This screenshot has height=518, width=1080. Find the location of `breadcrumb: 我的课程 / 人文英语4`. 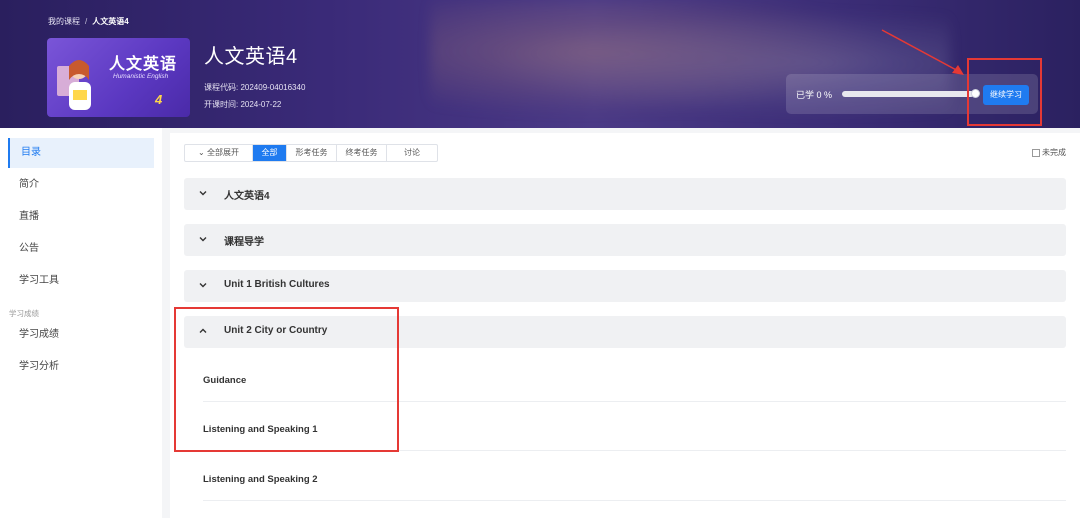

breadcrumb: 我的课程 / 人文英语4 is located at coordinates (88, 21).